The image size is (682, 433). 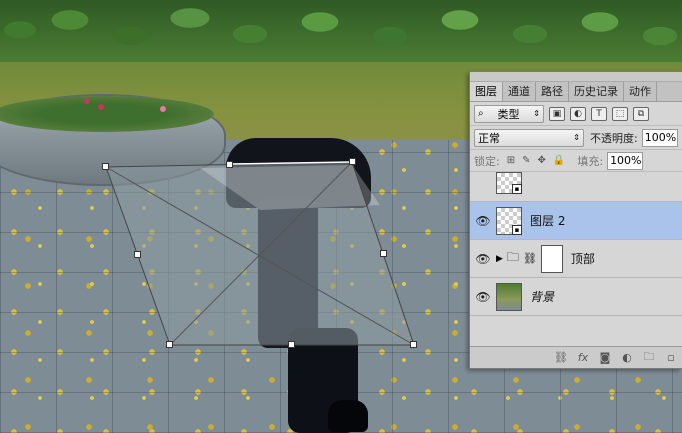 I want to click on layer-row: ▪, so click(x=576, y=186).